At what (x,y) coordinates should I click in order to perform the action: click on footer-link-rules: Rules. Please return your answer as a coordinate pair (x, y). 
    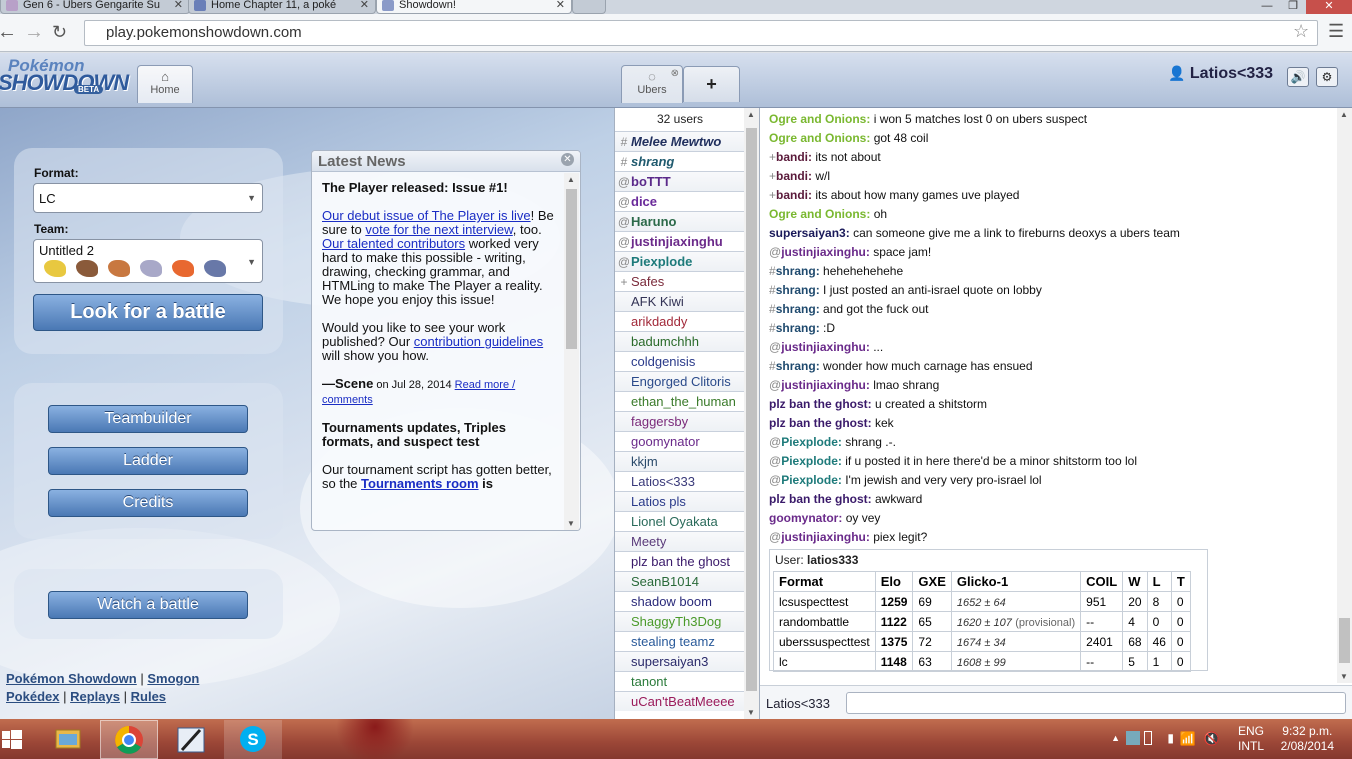
    Looking at the image, I should click on (148, 696).